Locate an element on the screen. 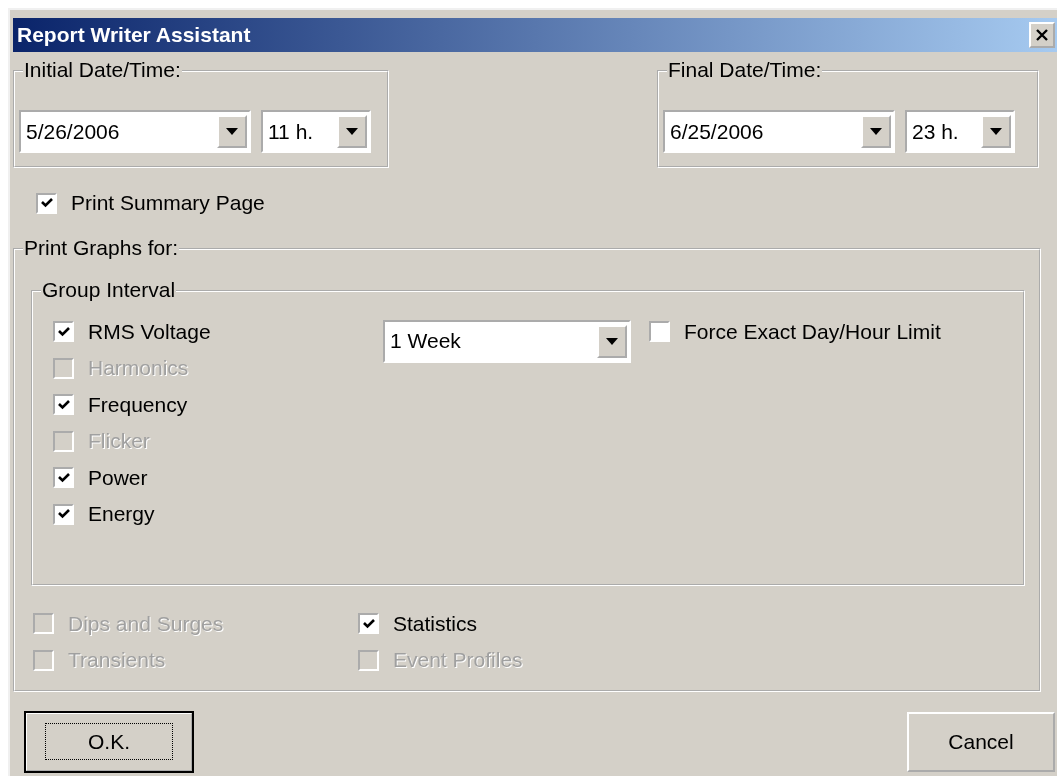 This screenshot has height=776, width=1057. hour-combo: 11 h. is located at coordinates (316, 131).